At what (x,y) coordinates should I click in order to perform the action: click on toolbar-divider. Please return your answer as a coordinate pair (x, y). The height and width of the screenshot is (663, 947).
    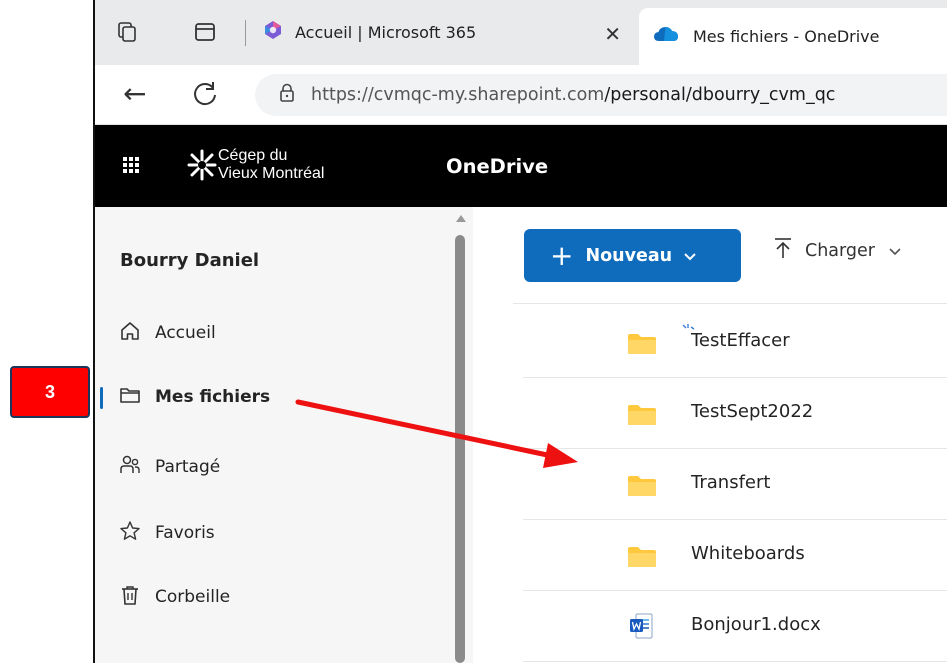
    Looking at the image, I should click on (730, 303).